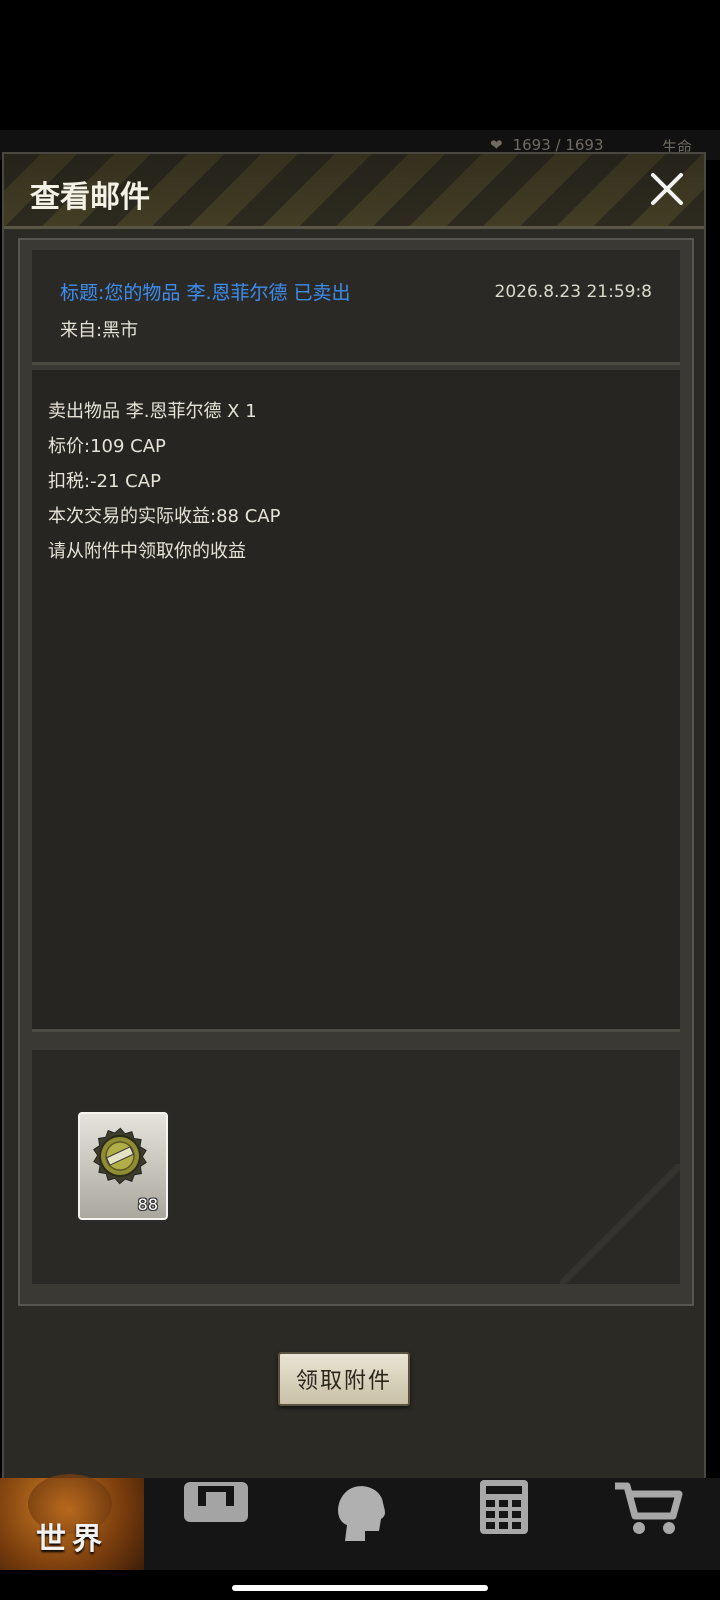 This screenshot has width=720, height=1600. I want to click on claim-attachment-button: 领取附件, so click(344, 1379).